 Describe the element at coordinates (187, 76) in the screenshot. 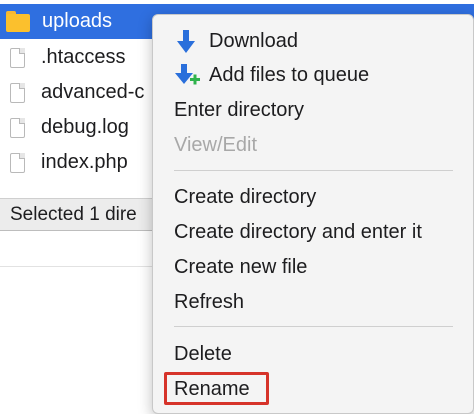

I see `add-to-queue-icon` at that location.